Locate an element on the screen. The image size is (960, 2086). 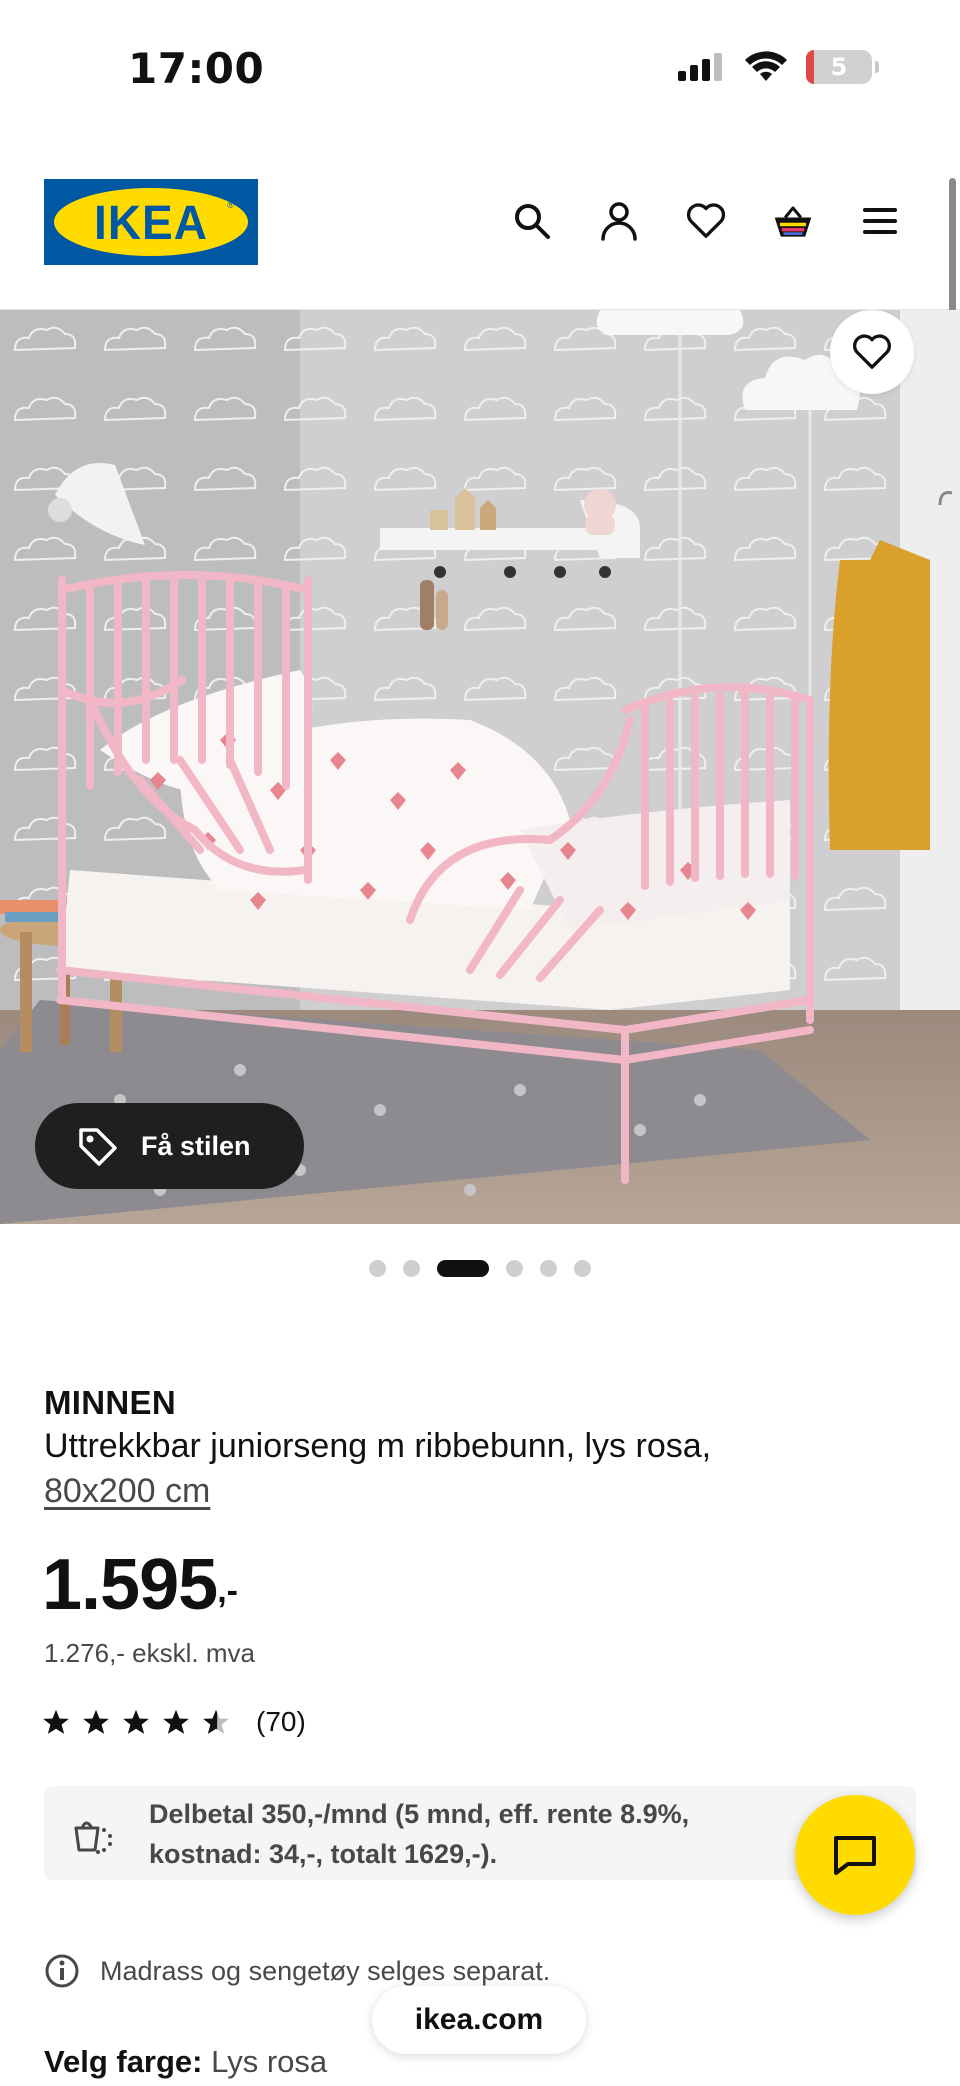
product-rating: (70) is located at coordinates (174, 1722).